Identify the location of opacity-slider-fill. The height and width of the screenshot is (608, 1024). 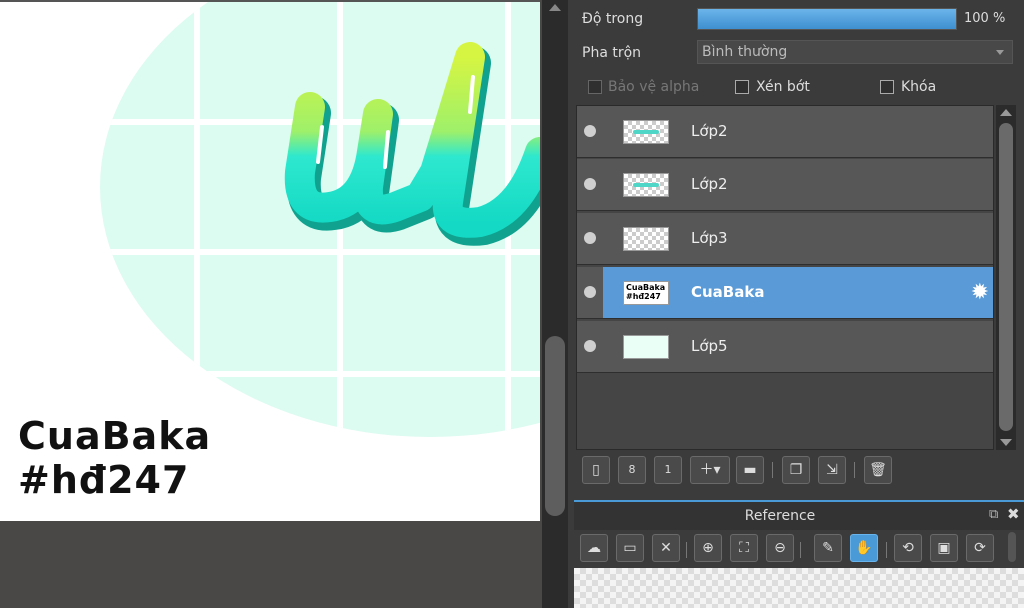
(827, 19).